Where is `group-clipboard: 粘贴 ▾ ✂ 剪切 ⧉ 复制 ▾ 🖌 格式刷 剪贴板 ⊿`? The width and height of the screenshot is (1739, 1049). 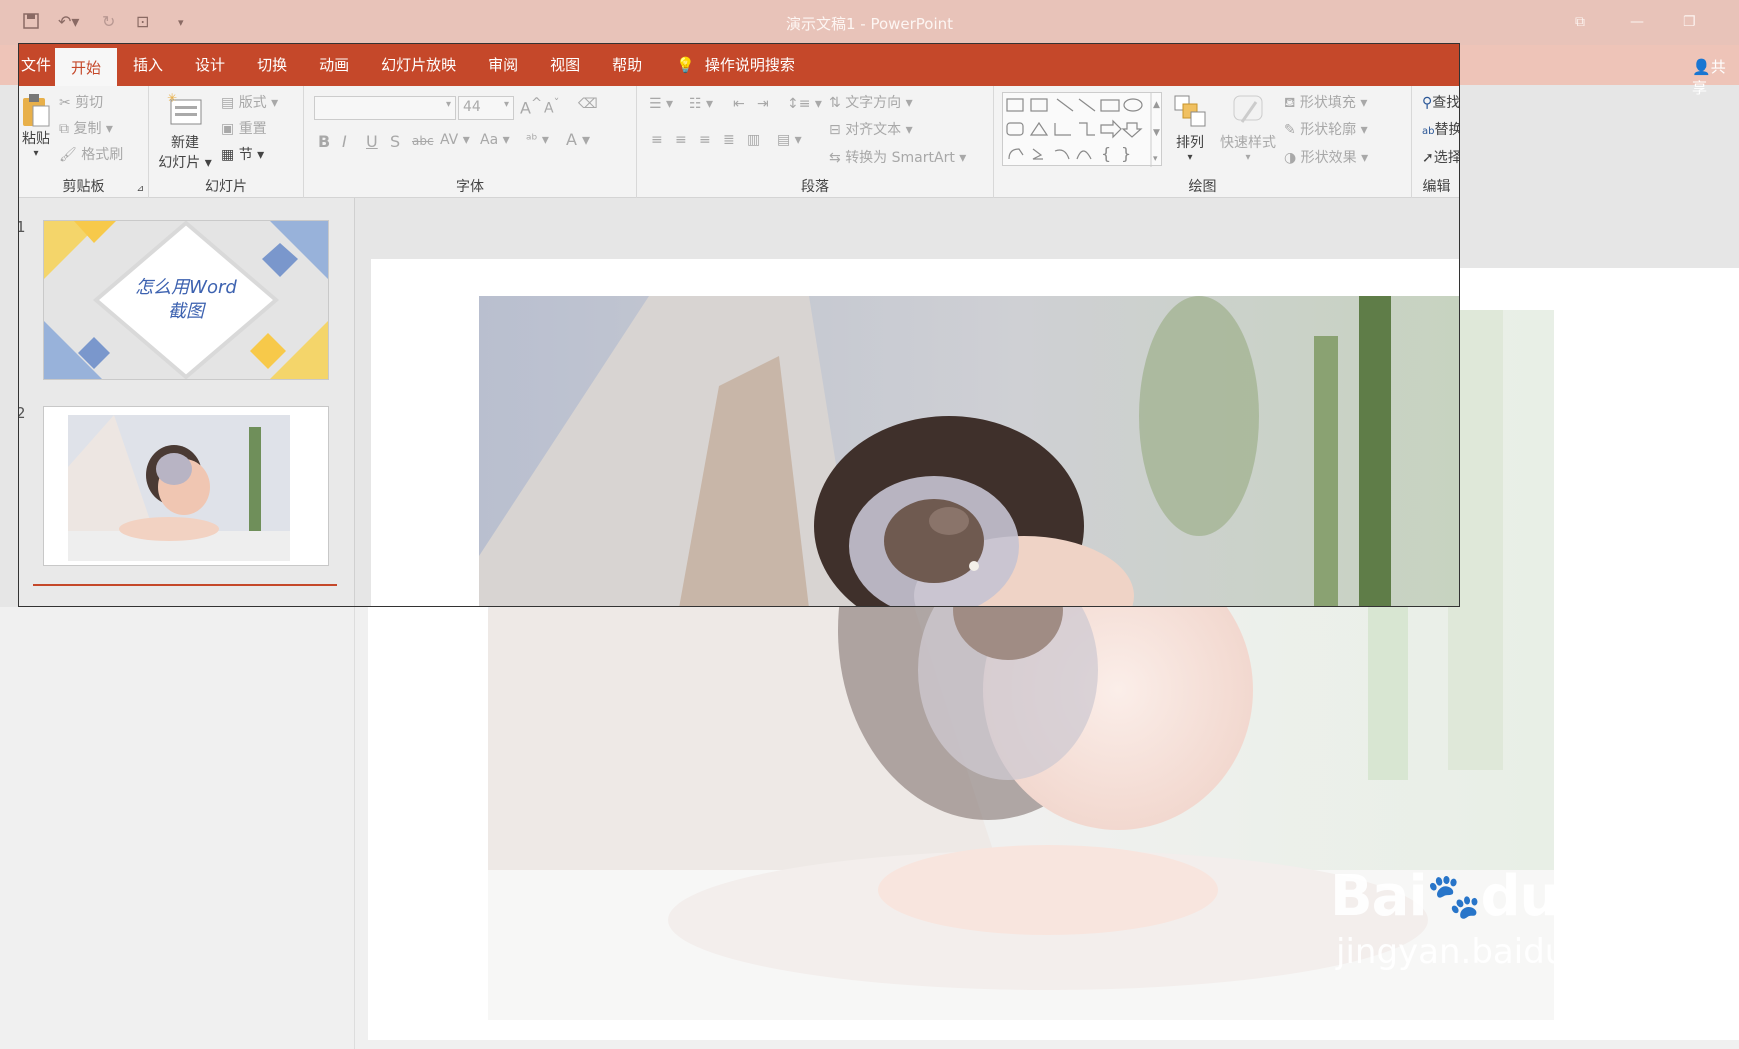 group-clipboard: 粘贴 ▾ ✂ 剪切 ⧉ 复制 ▾ 🖌 格式刷 剪贴板 ⊿ is located at coordinates (84, 142).